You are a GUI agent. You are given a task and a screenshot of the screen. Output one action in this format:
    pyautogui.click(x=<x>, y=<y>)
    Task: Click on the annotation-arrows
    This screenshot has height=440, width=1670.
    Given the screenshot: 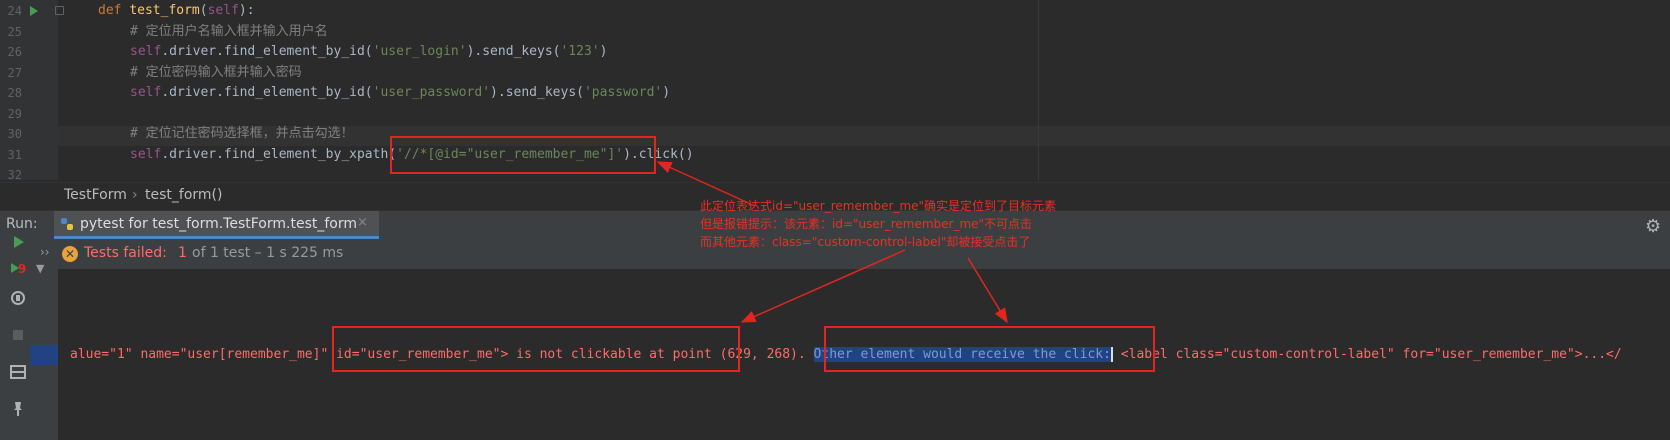 What is the action you would take?
    pyautogui.click(x=832, y=242)
    